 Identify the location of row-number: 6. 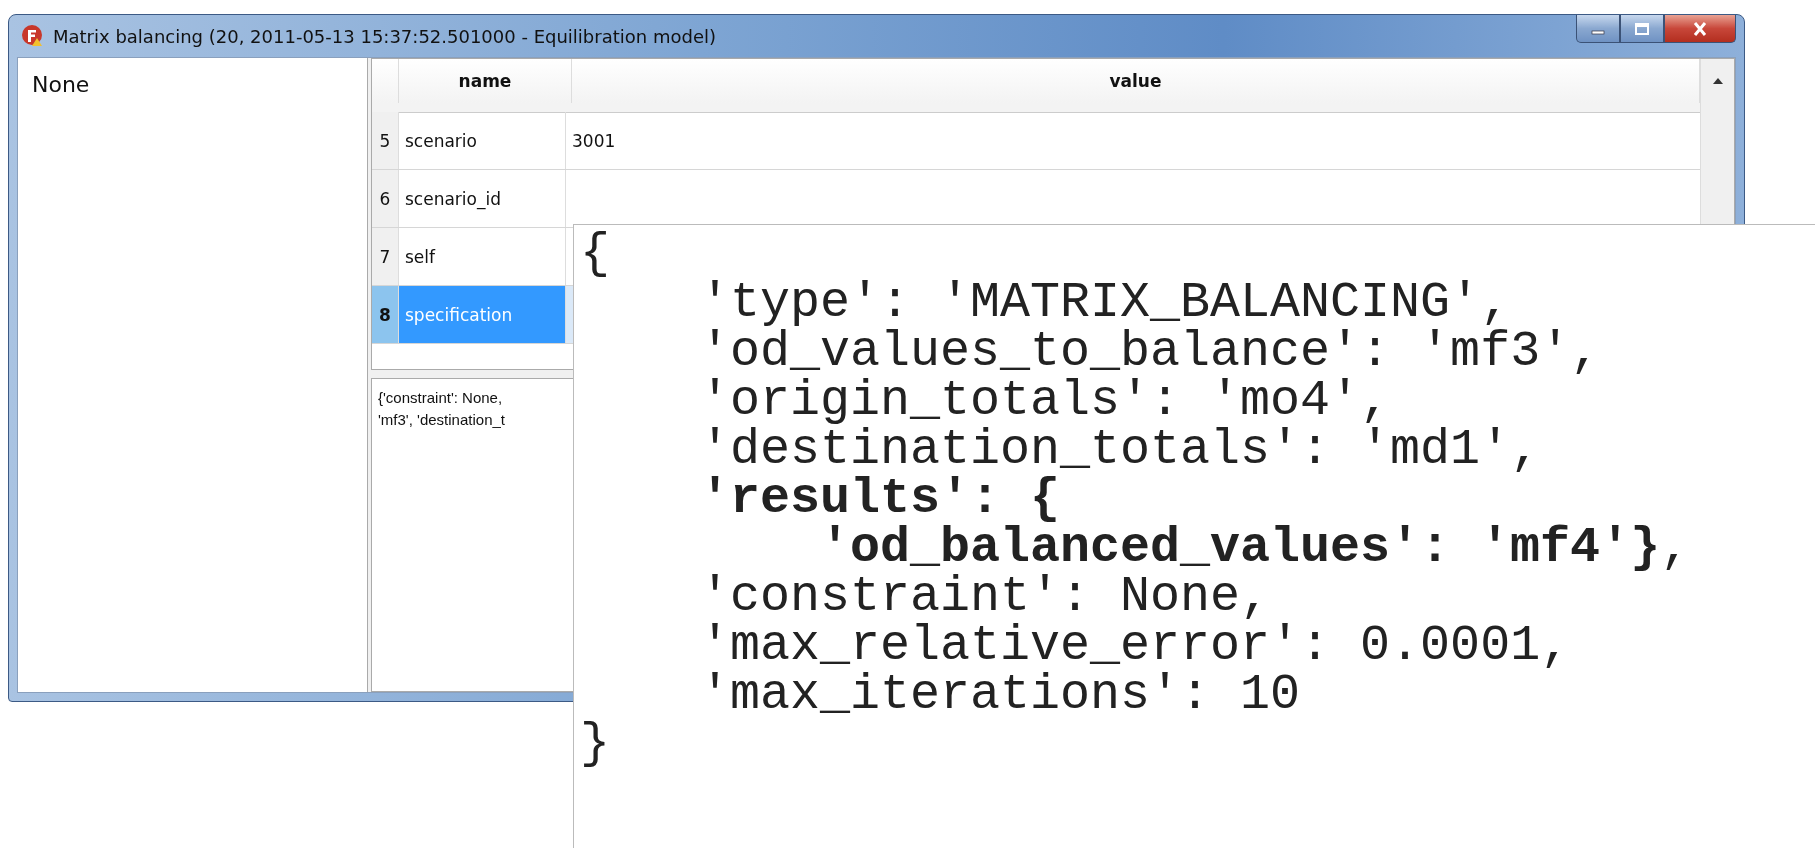
(385, 198).